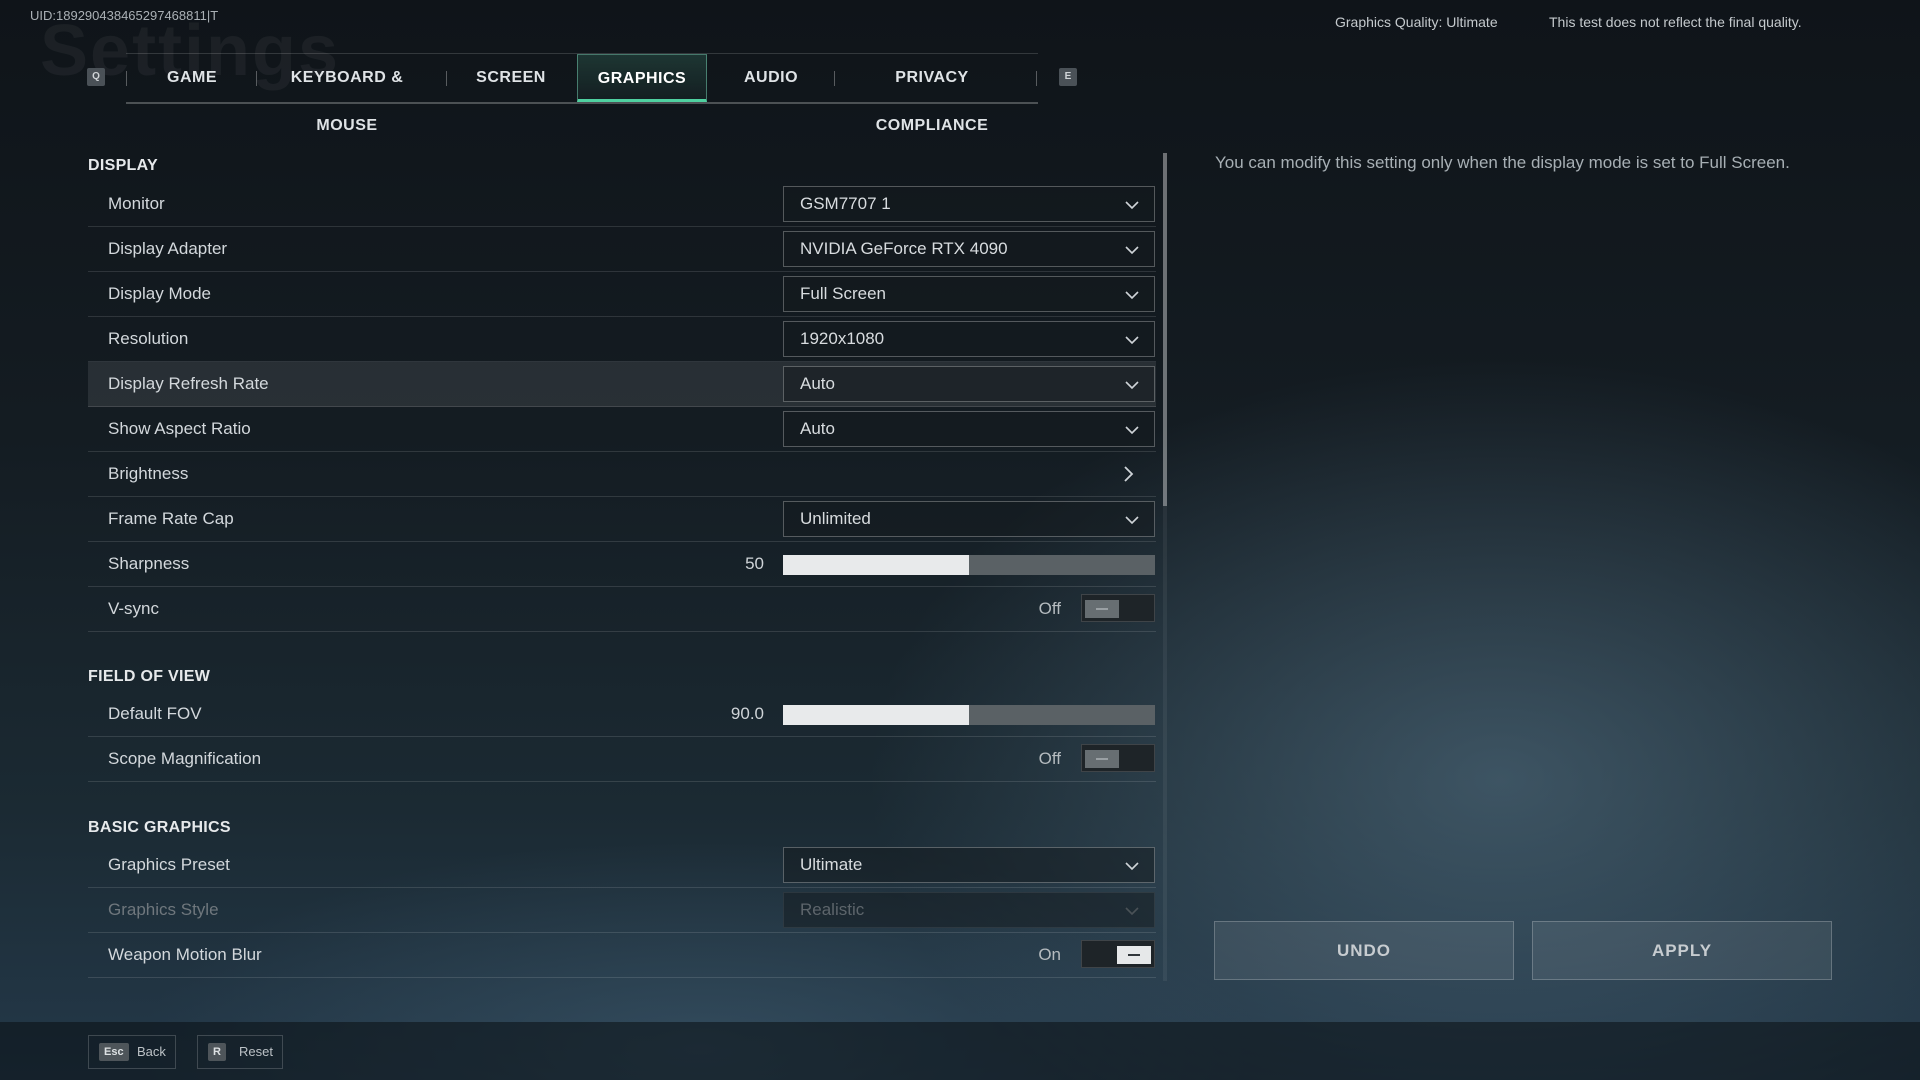 Image resolution: width=1920 pixels, height=1080 pixels. Describe the element at coordinates (622, 714) in the screenshot. I see `setting-default-fov: Default FOV 90.0` at that location.